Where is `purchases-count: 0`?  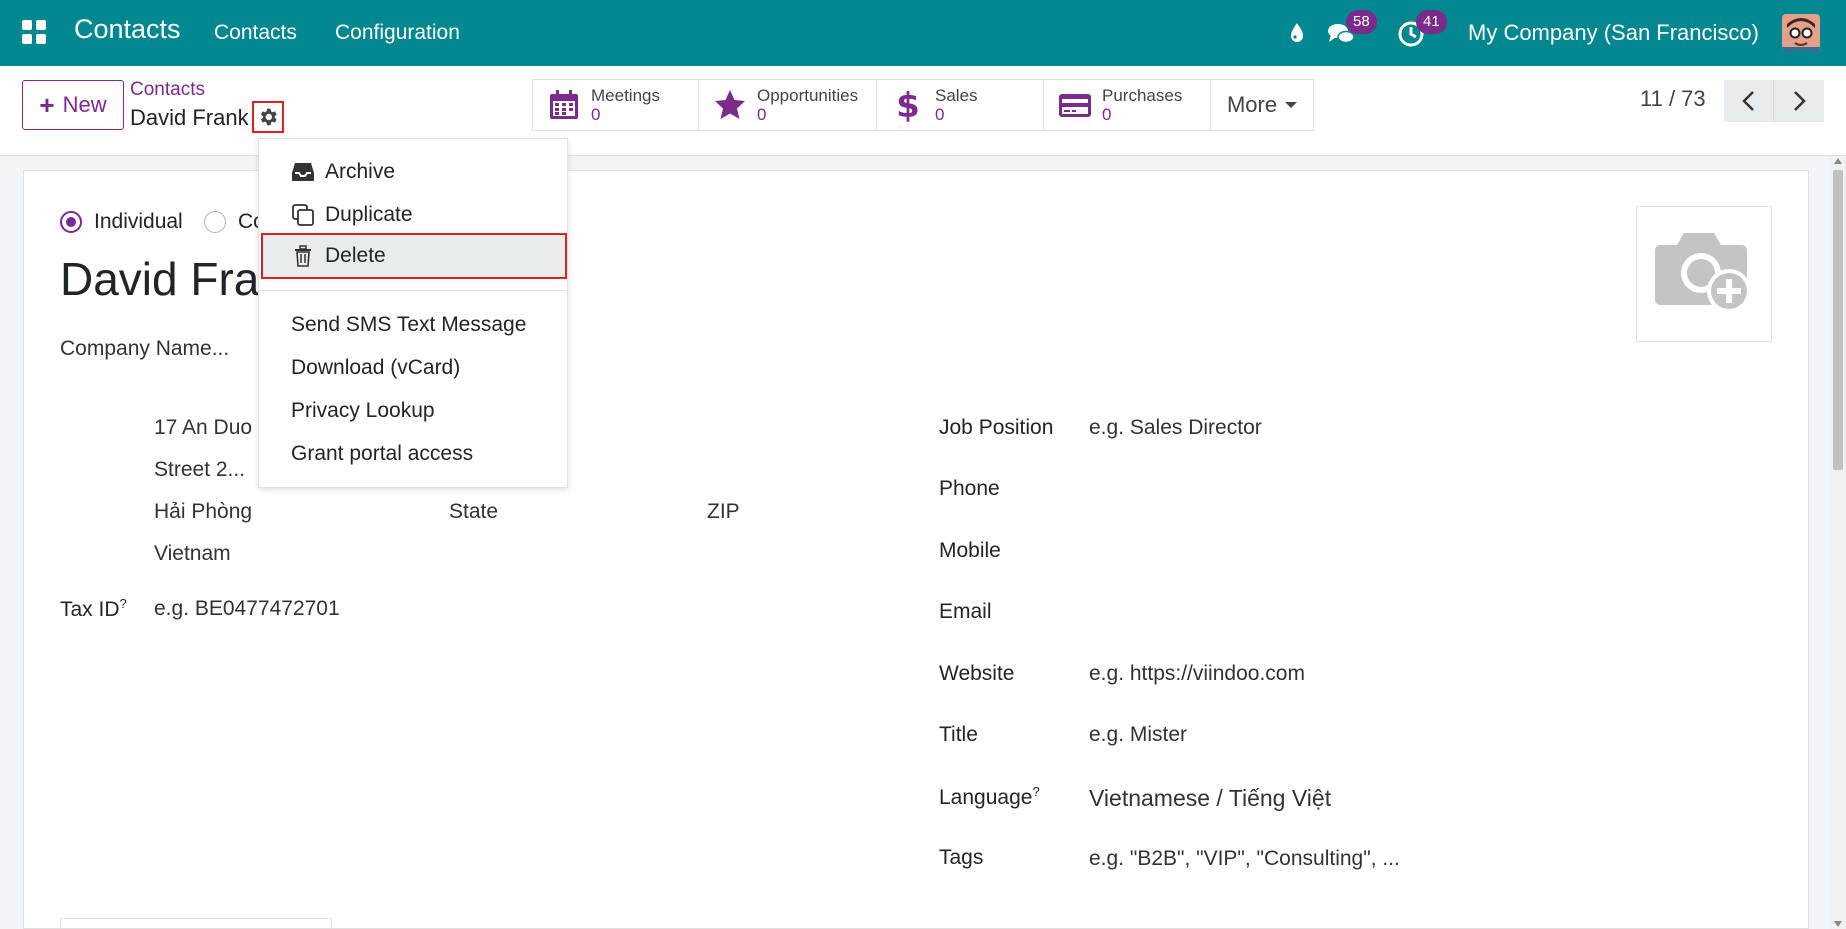
purchases-count: 0 is located at coordinates (1107, 114).